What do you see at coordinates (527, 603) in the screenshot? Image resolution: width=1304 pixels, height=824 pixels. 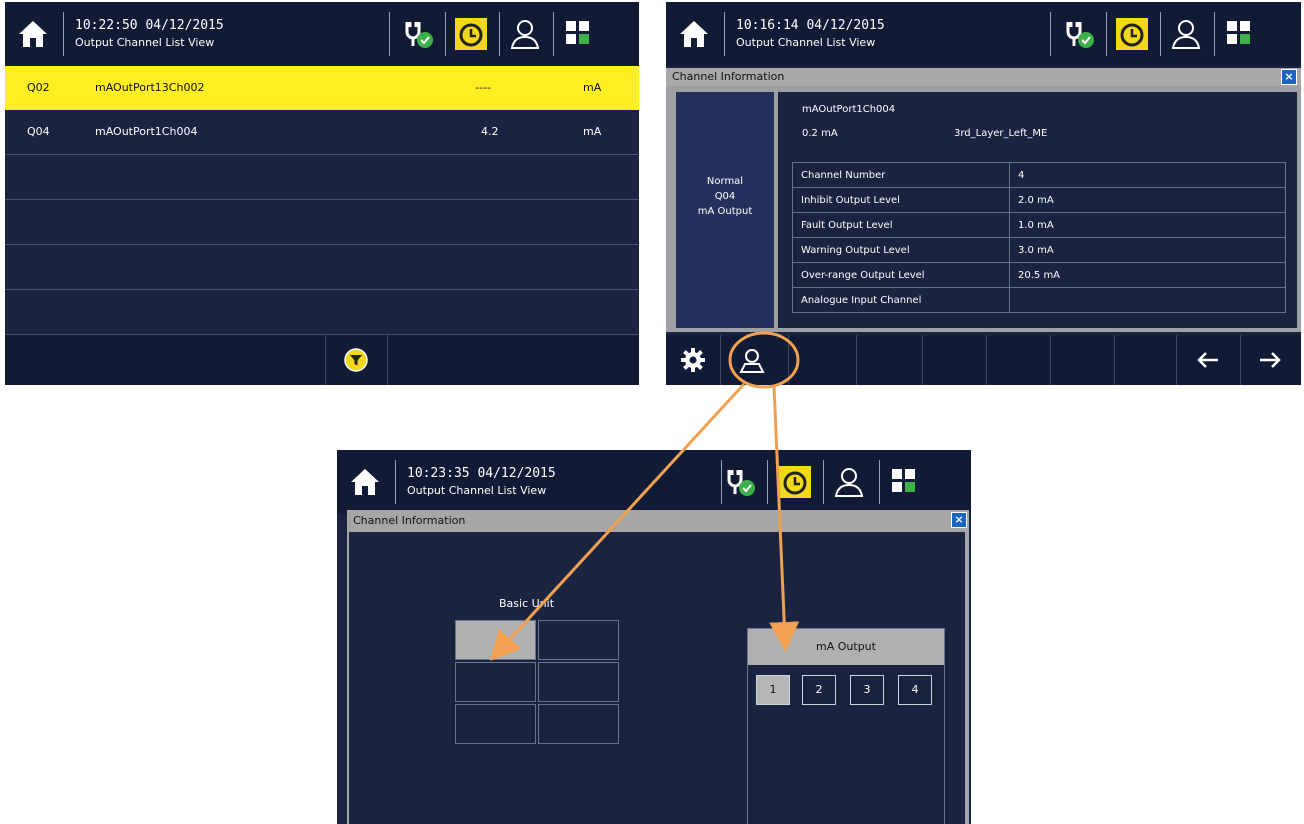 I see `basic-unit-label: Basic Unit` at bounding box center [527, 603].